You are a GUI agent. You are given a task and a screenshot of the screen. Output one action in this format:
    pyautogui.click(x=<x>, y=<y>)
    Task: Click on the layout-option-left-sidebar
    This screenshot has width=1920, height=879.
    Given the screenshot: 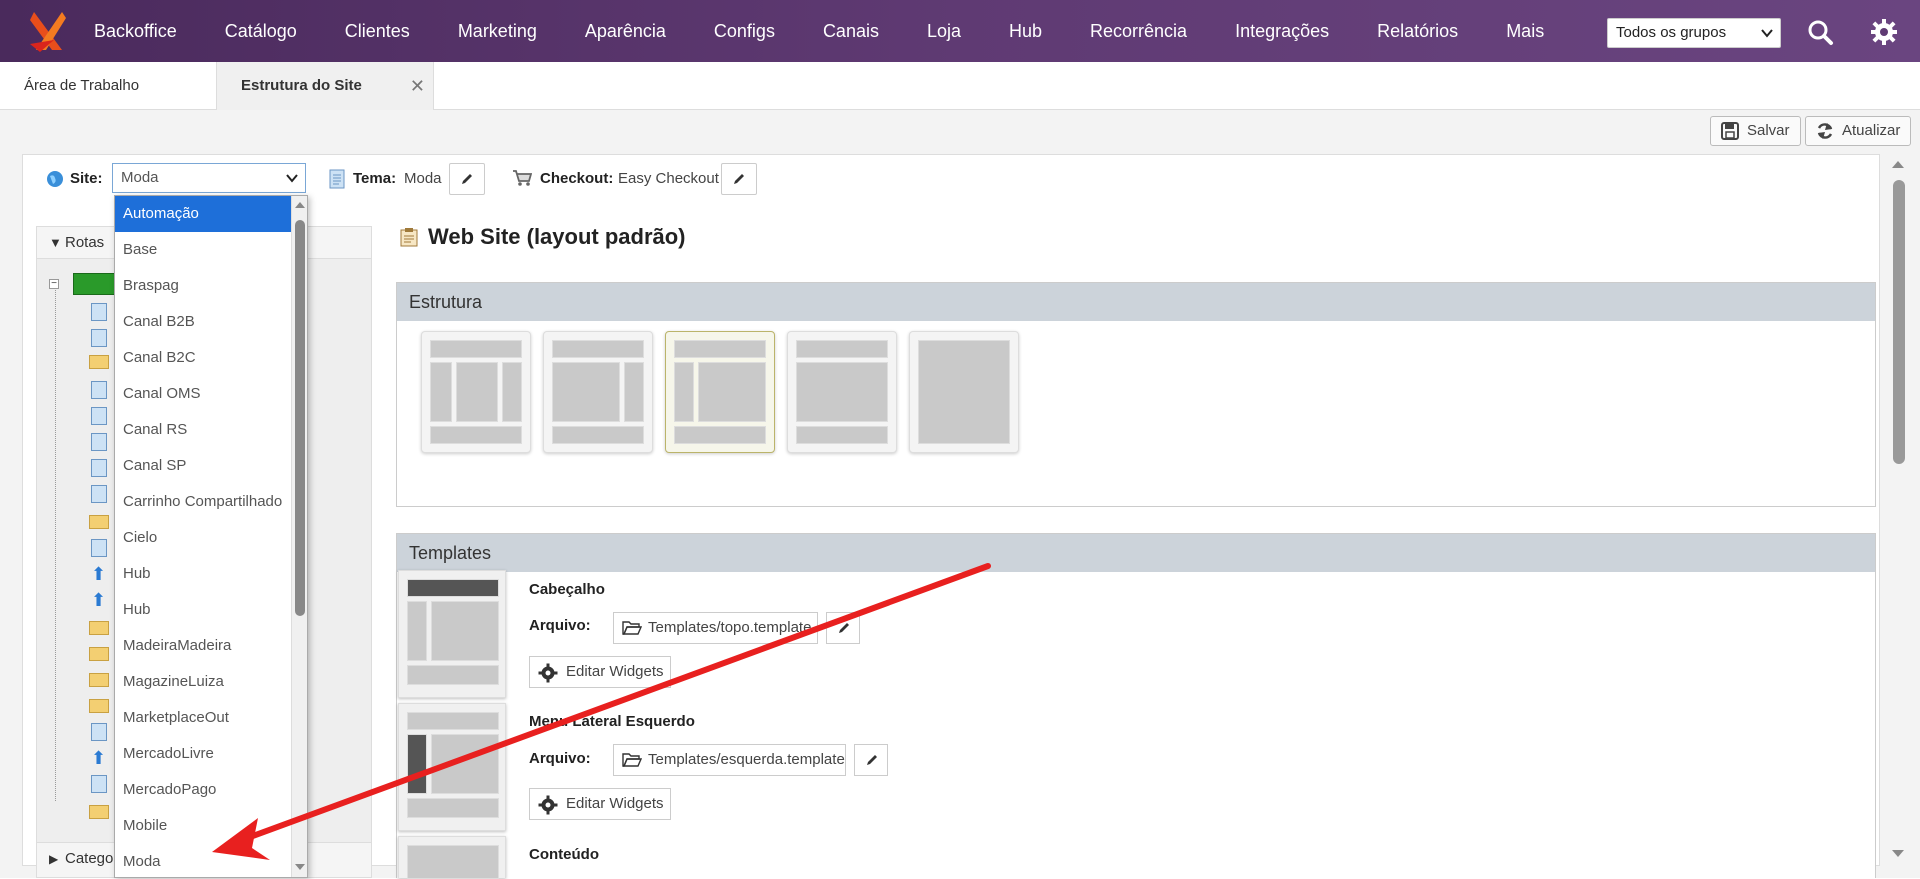 What is the action you would take?
    pyautogui.click(x=720, y=392)
    